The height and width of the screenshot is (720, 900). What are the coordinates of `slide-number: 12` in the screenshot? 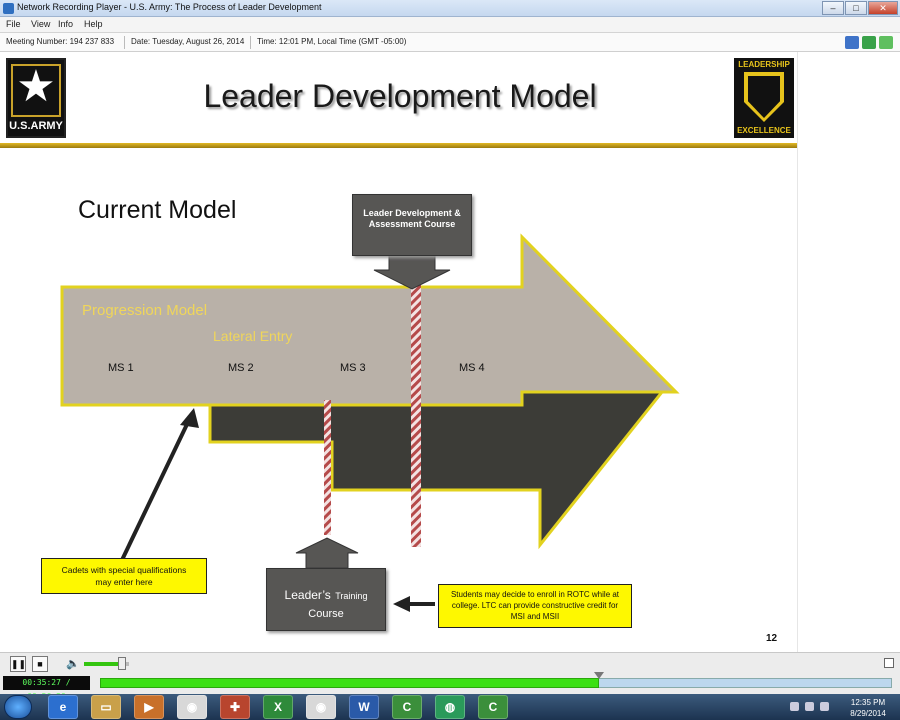 It's located at (772, 638).